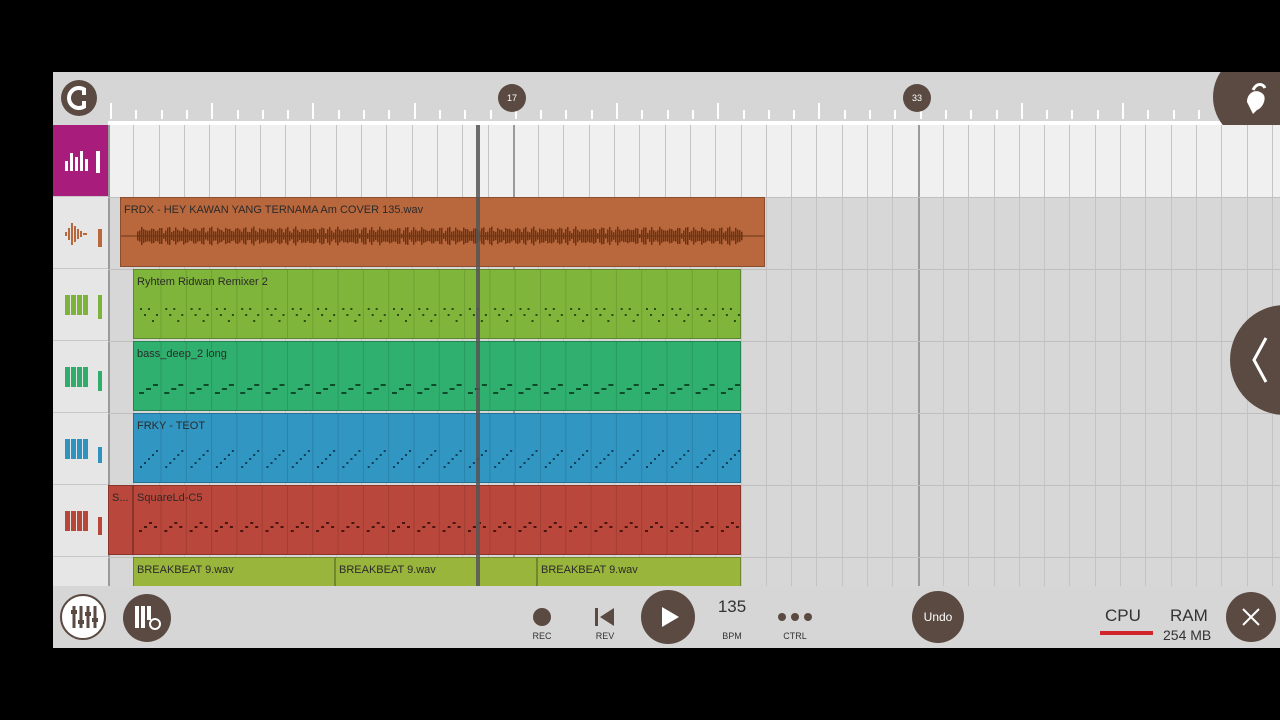  I want to click on bar-marker-17: 17, so click(512, 98).